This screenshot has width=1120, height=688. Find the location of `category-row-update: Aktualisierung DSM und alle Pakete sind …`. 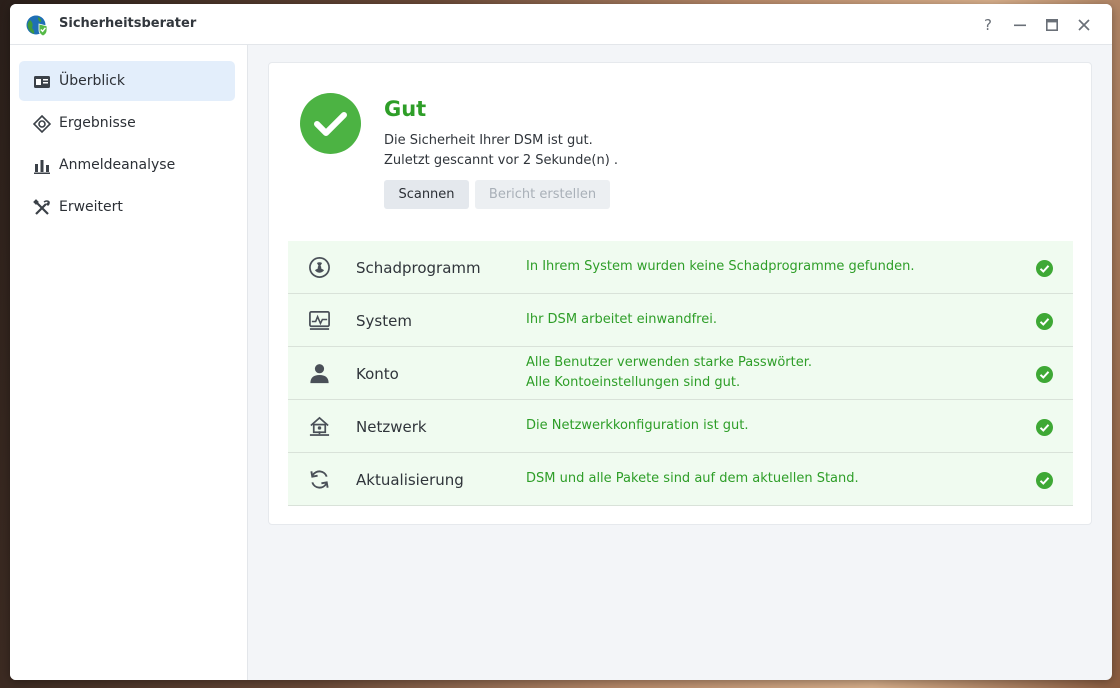

category-row-update: Aktualisierung DSM und alle Pakete sind … is located at coordinates (680, 479).